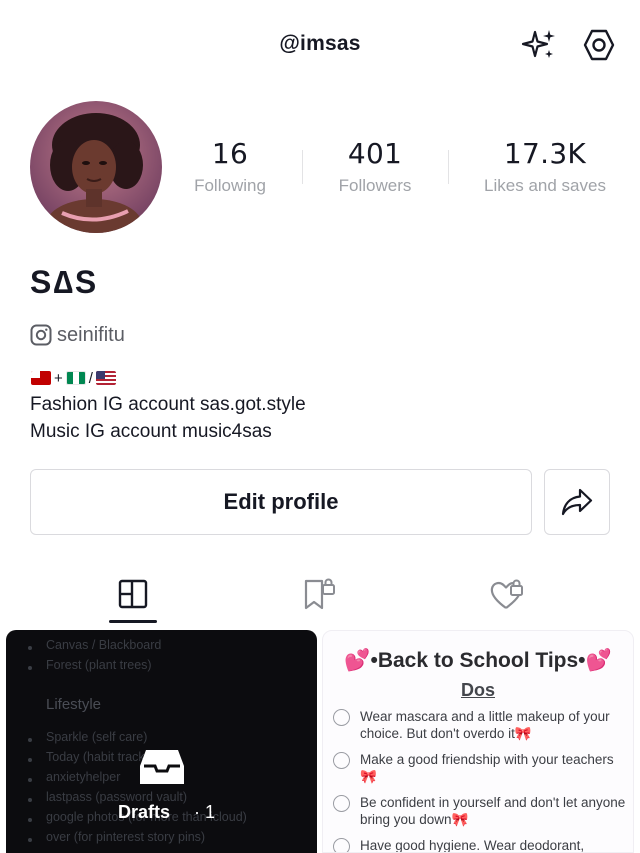 Image resolution: width=640 pixels, height=853 pixels. I want to click on avatar-portrait, so click(94, 173).